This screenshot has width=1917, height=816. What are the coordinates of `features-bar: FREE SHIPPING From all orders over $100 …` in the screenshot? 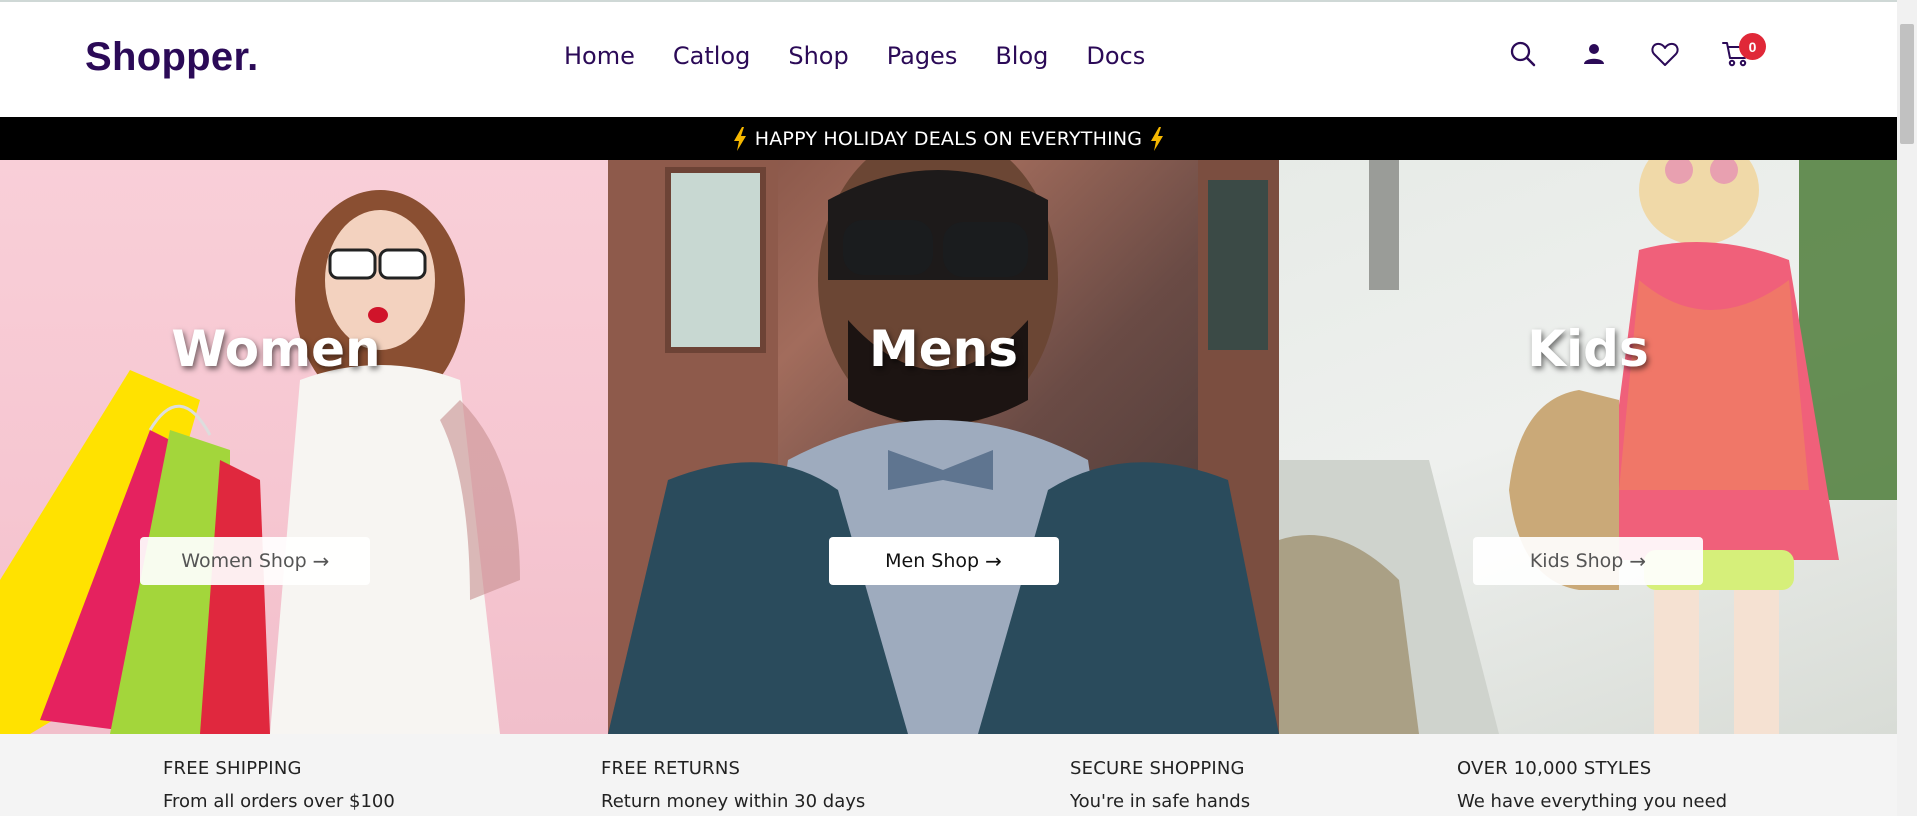 It's located at (948, 775).